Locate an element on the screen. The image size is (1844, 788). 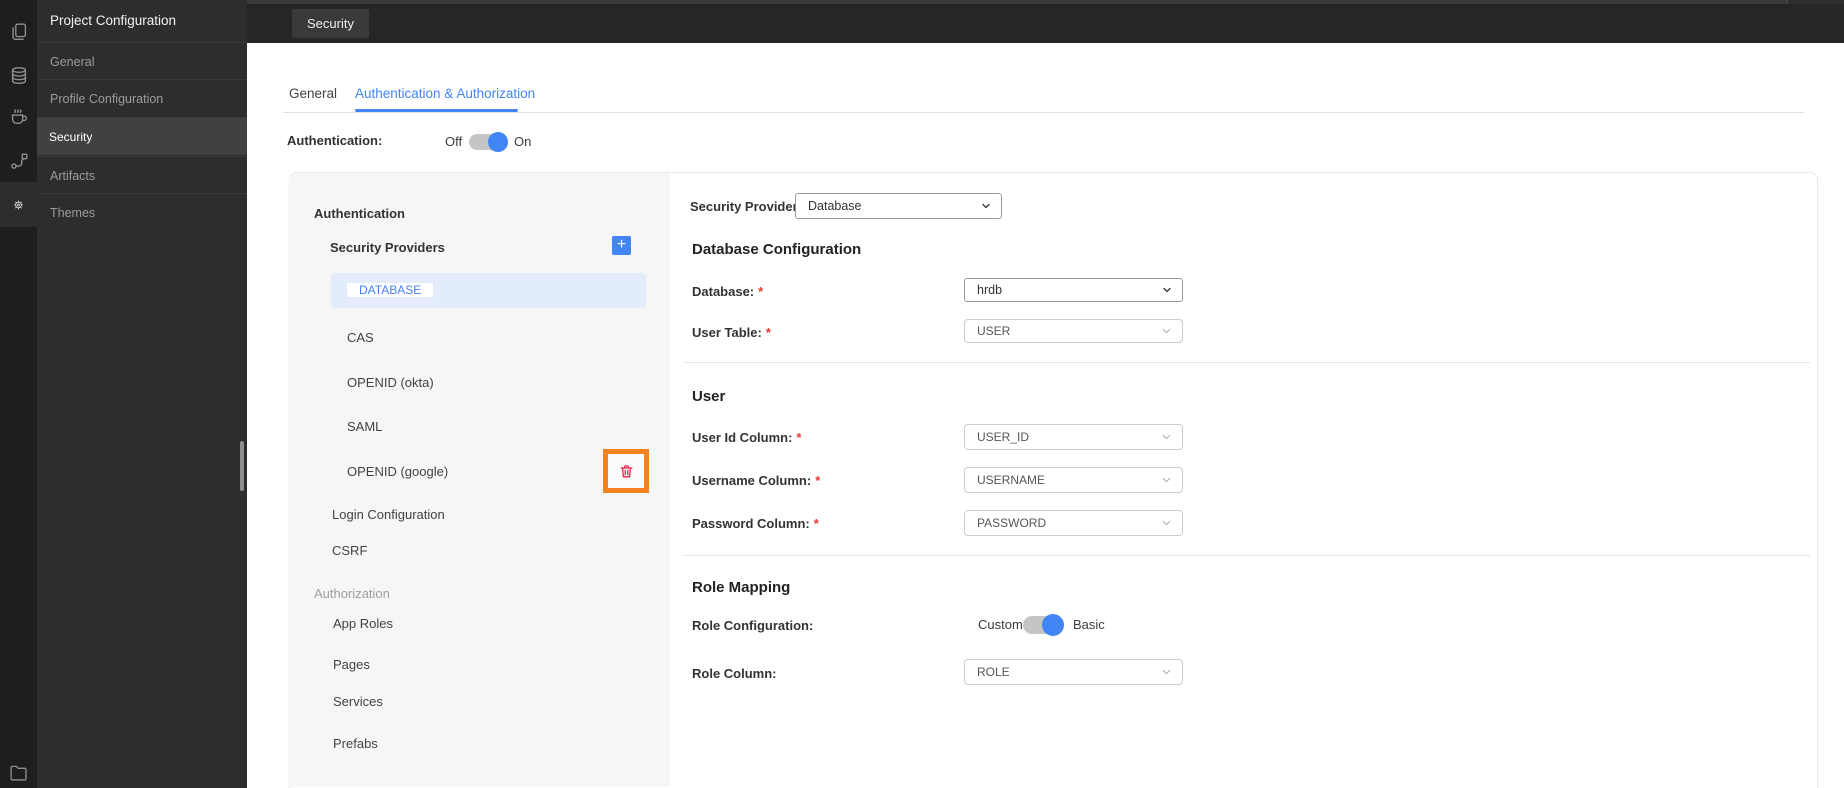
subnav-item-pages: Pages is located at coordinates (351, 664).